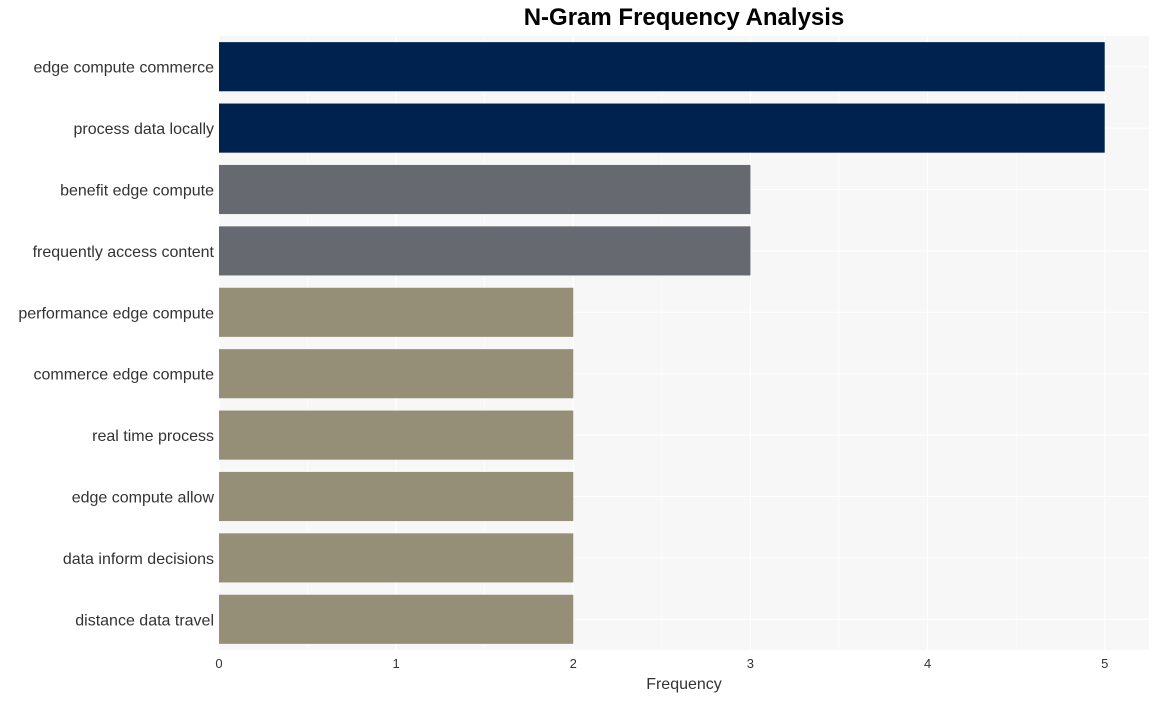  Describe the element at coordinates (123, 68) in the screenshot. I see `y-tick-label: edge compute commerce` at that location.